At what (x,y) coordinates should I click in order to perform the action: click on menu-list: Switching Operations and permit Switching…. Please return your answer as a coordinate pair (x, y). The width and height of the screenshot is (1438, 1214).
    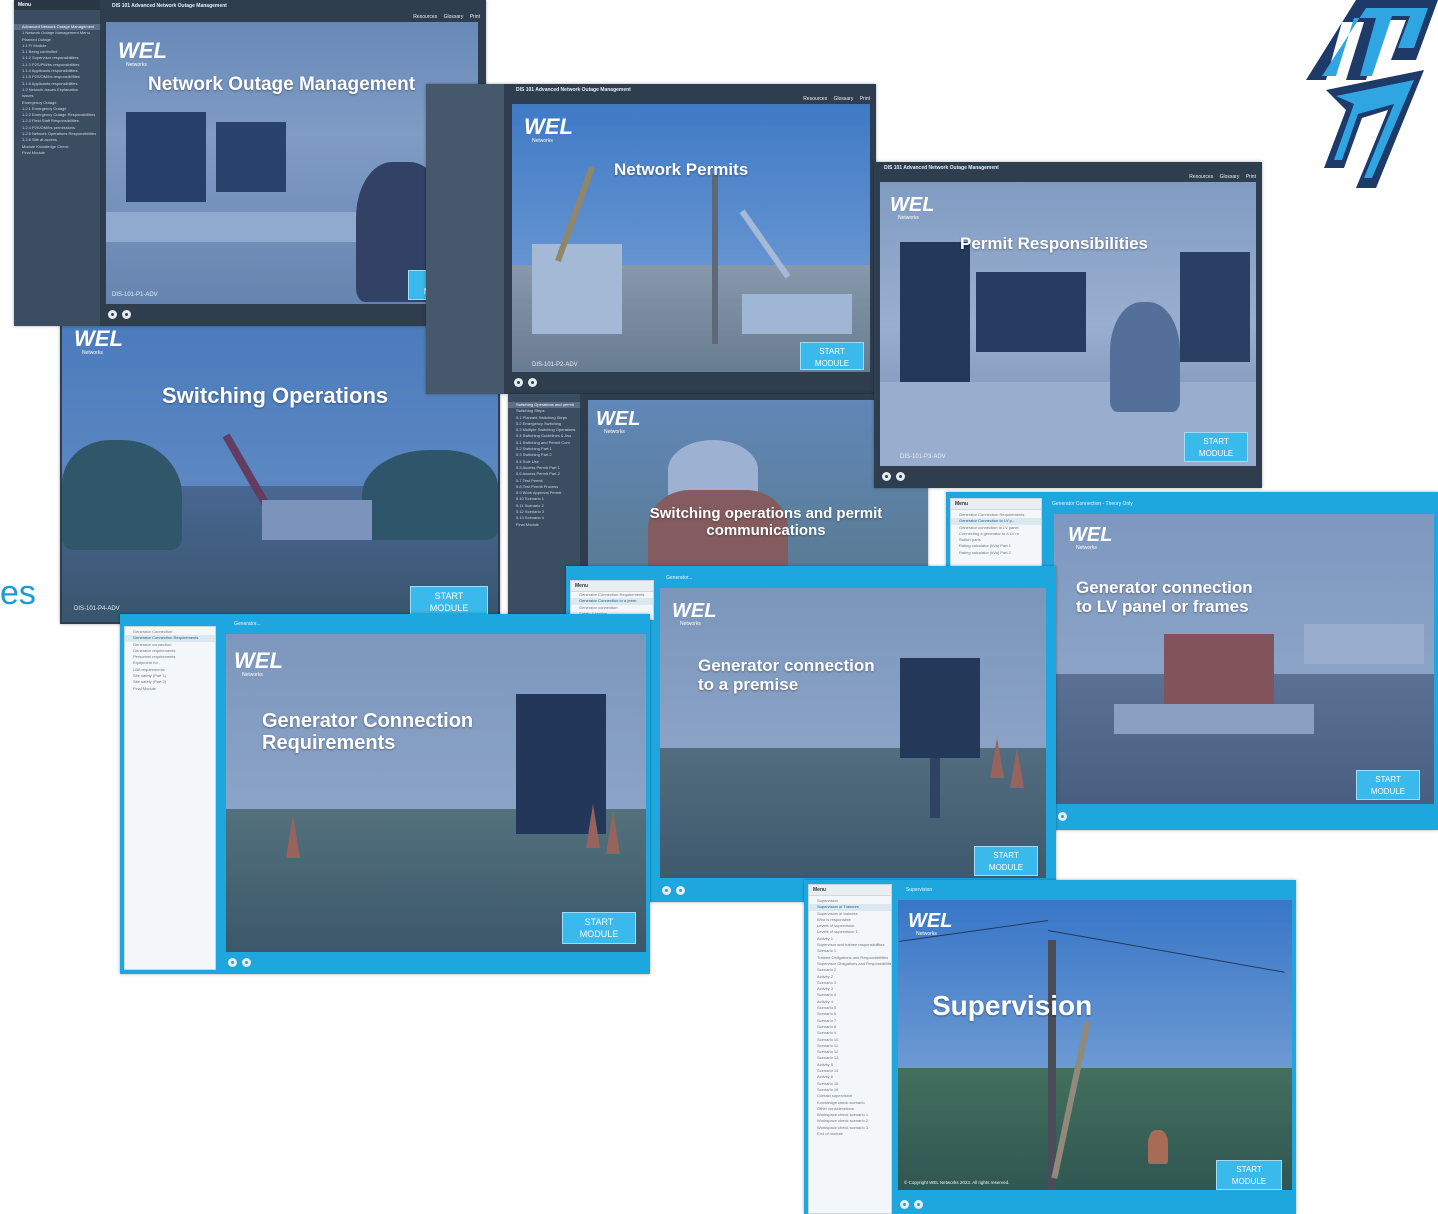
    Looking at the image, I should click on (544, 461).